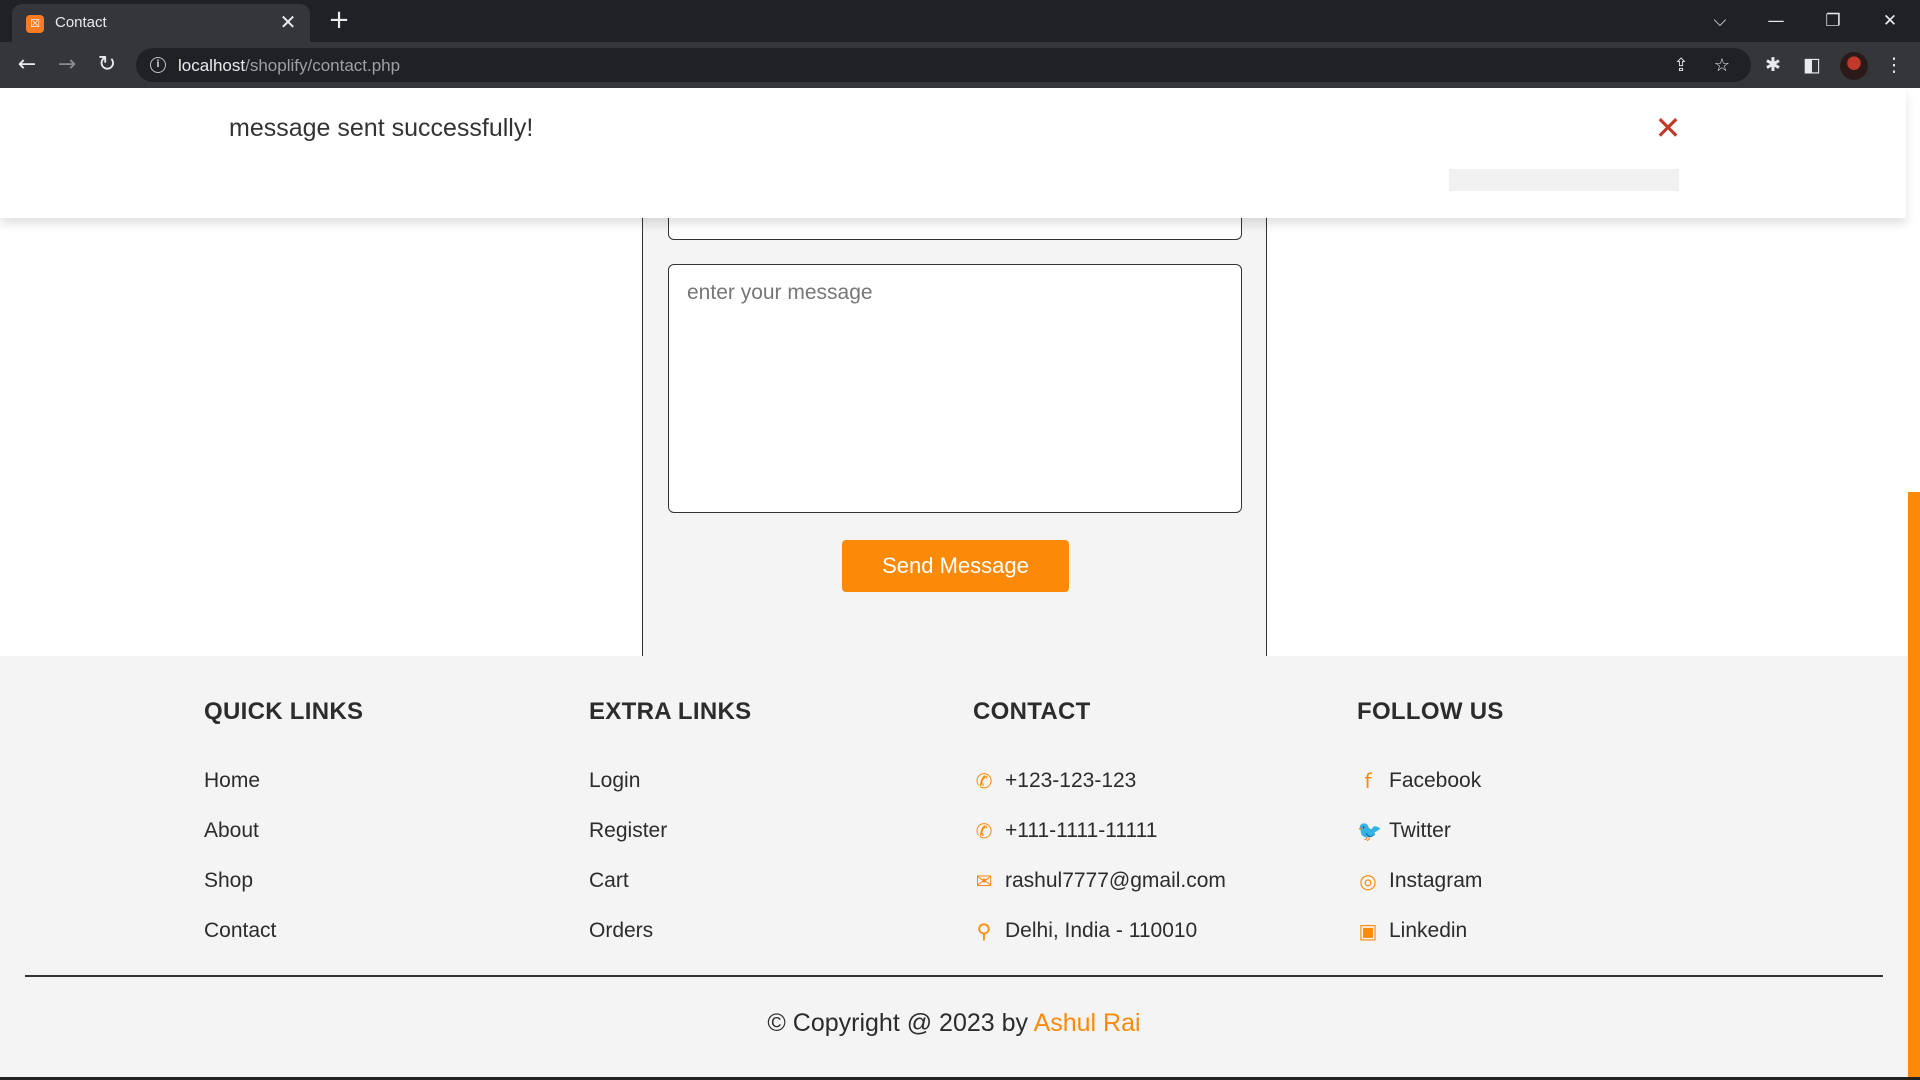 The height and width of the screenshot is (1080, 1920). I want to click on bookmark-star-icon: ☆, so click(1722, 66).